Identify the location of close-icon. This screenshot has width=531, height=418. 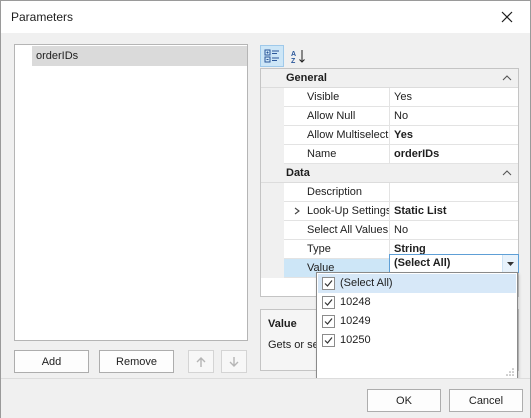
(507, 17).